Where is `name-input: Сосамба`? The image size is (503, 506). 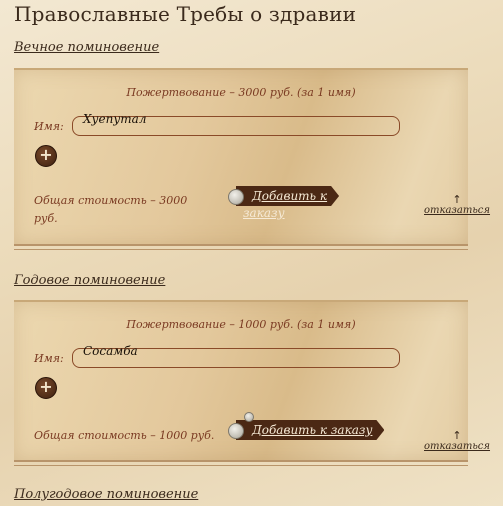 name-input: Сосамба is located at coordinates (236, 356).